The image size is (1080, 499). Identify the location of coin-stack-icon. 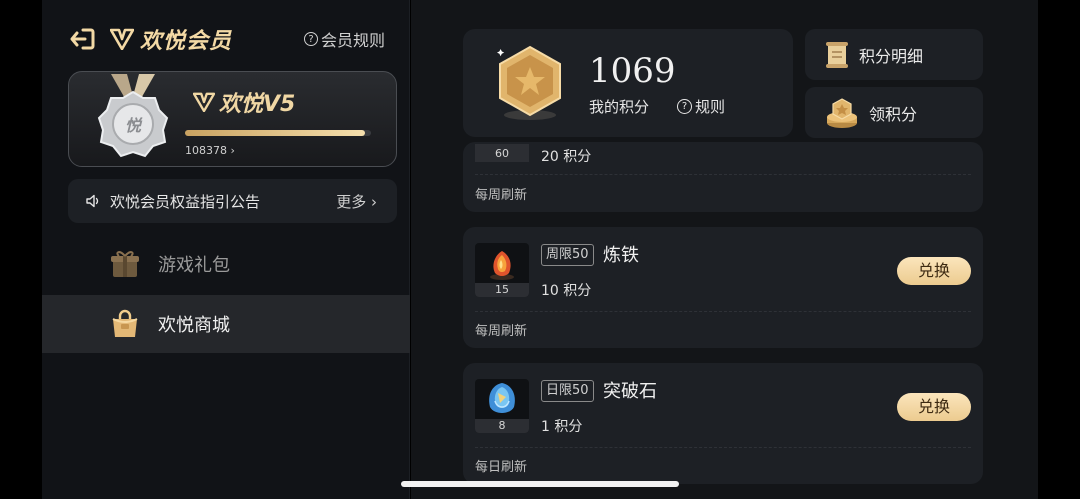
(842, 112).